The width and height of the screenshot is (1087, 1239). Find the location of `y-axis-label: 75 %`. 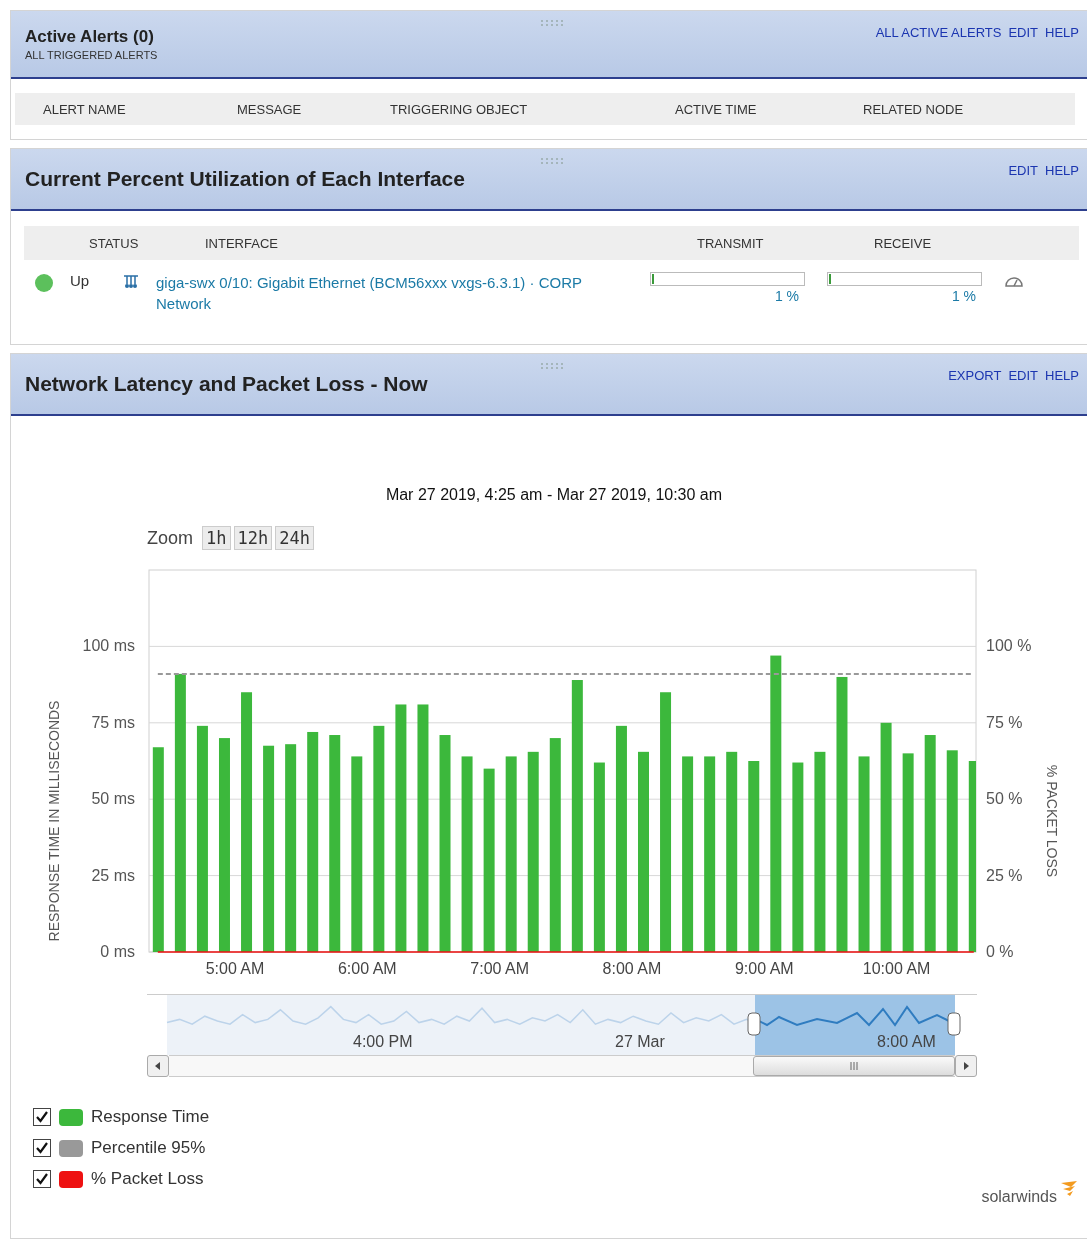

y-axis-label: 75 % is located at coordinates (1004, 722).